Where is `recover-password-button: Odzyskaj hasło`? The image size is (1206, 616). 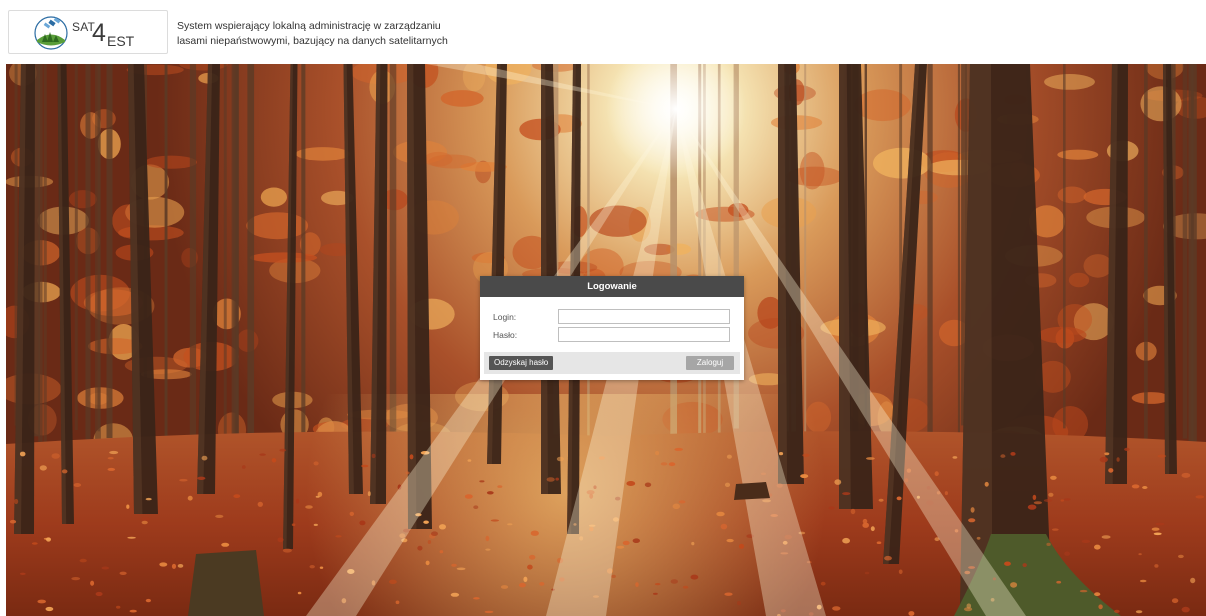
recover-password-button: Odzyskaj hasło is located at coordinates (521, 363).